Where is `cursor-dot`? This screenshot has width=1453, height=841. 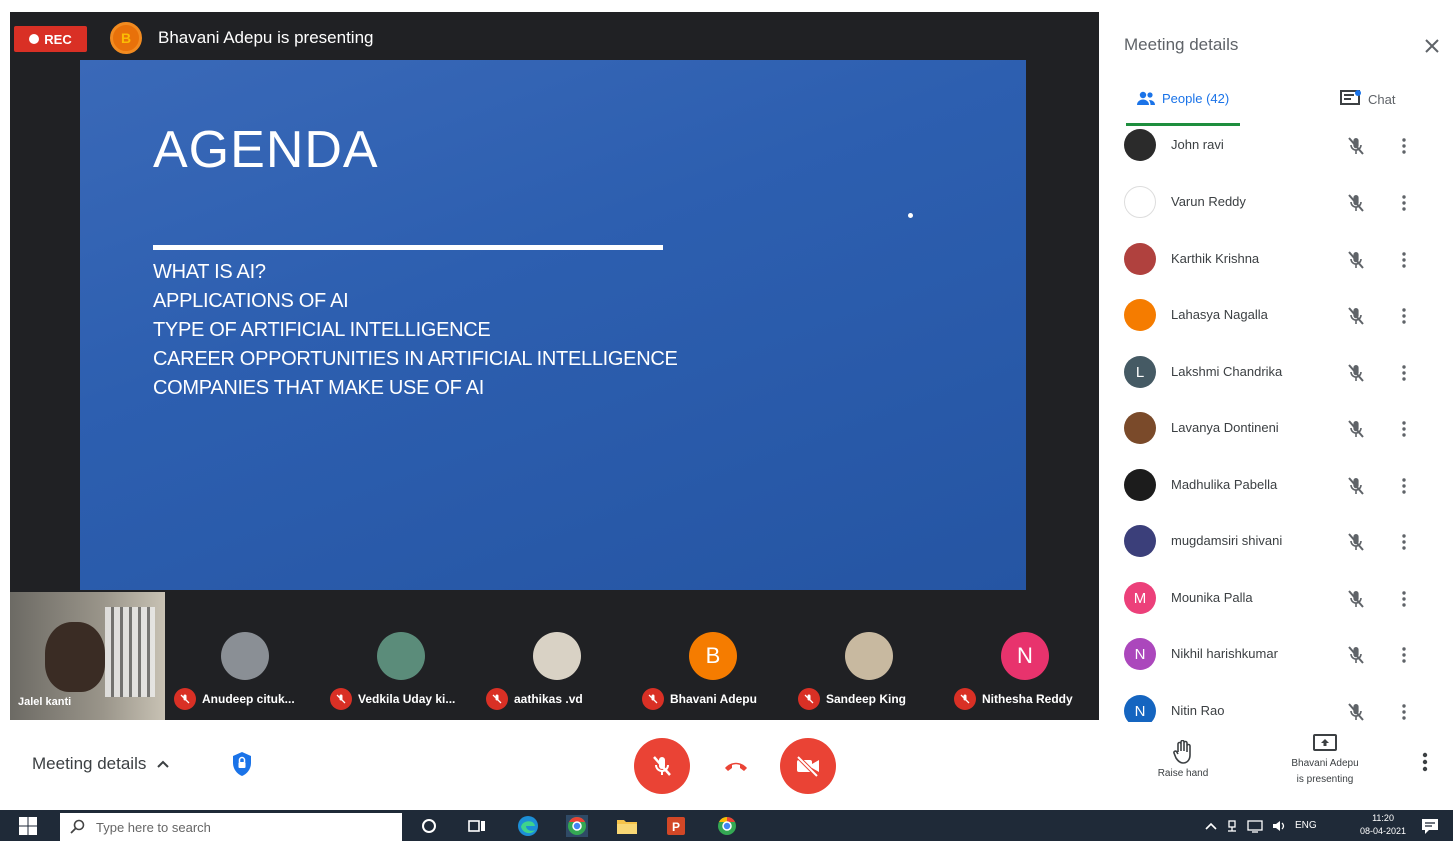
cursor-dot is located at coordinates (910, 215).